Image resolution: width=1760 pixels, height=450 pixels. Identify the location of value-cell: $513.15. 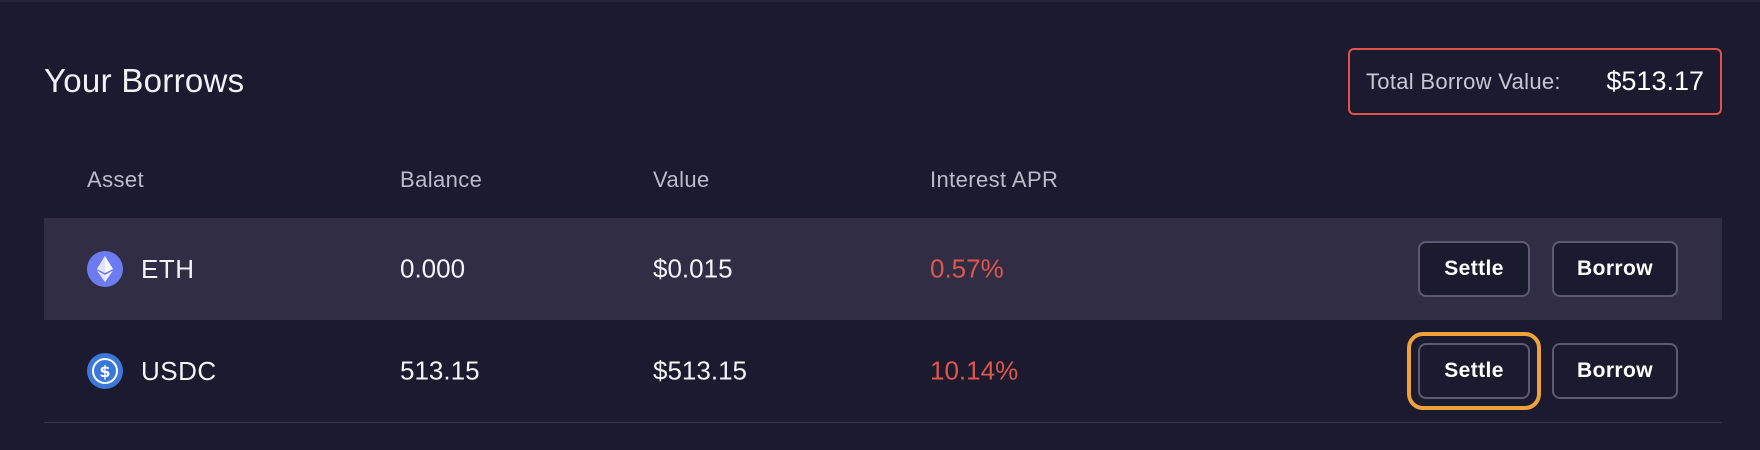
(700, 370).